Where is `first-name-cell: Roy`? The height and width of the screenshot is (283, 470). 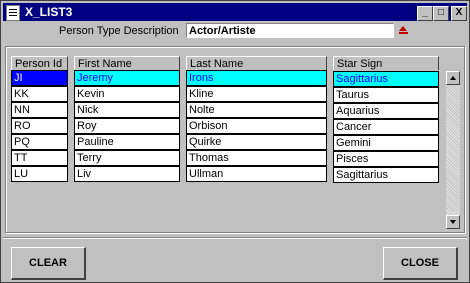 first-name-cell: Roy is located at coordinates (127, 126).